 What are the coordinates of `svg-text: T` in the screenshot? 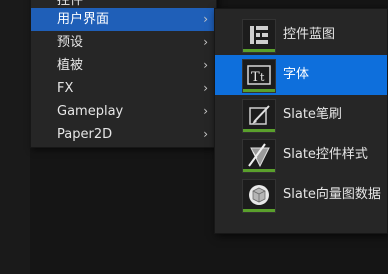 It's located at (255, 77).